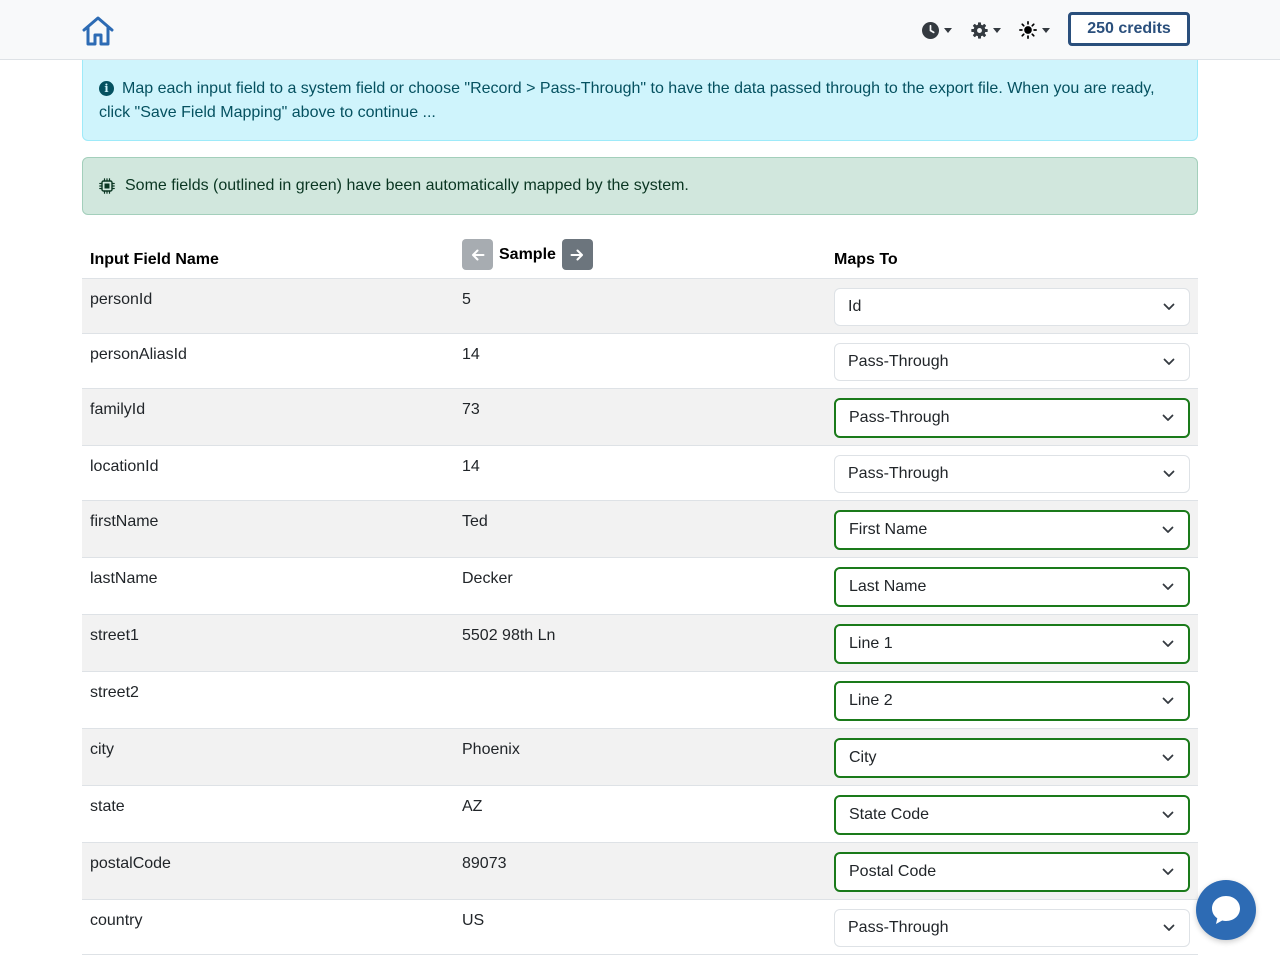  Describe the element at coordinates (1012, 758) in the screenshot. I see `maps-to-select: City` at that location.